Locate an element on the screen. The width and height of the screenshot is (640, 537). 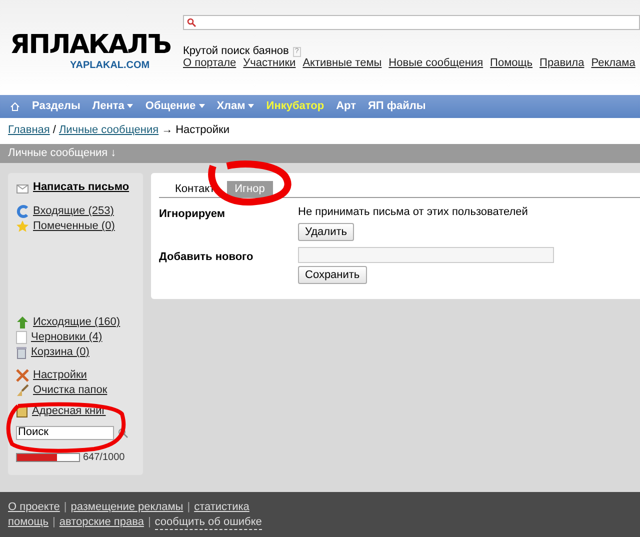
quota-reading: 647/1000 is located at coordinates (104, 457).